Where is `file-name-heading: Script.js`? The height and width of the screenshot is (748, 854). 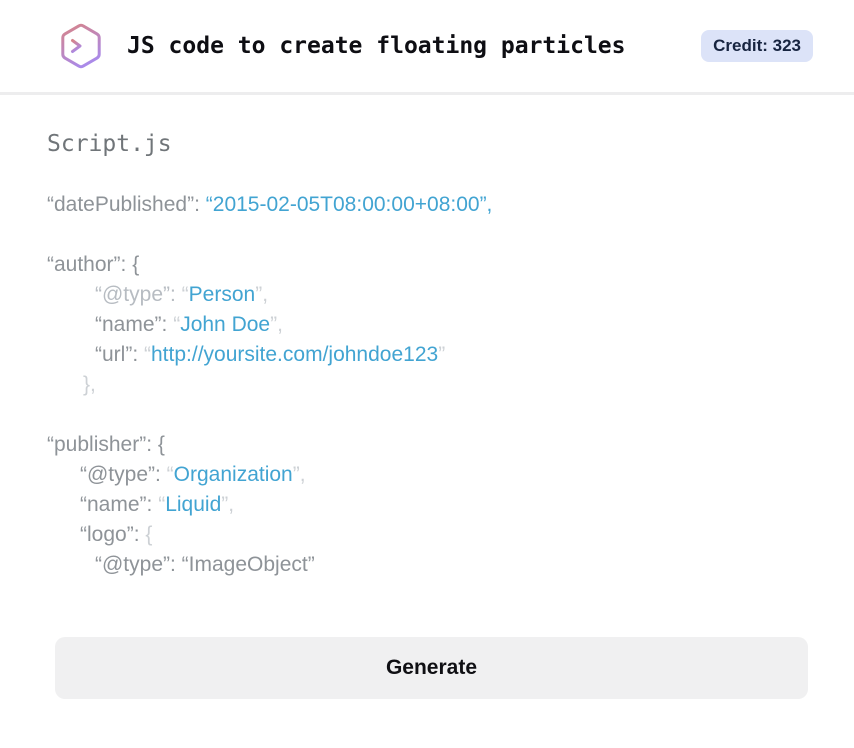 file-name-heading: Script.js is located at coordinates (109, 144).